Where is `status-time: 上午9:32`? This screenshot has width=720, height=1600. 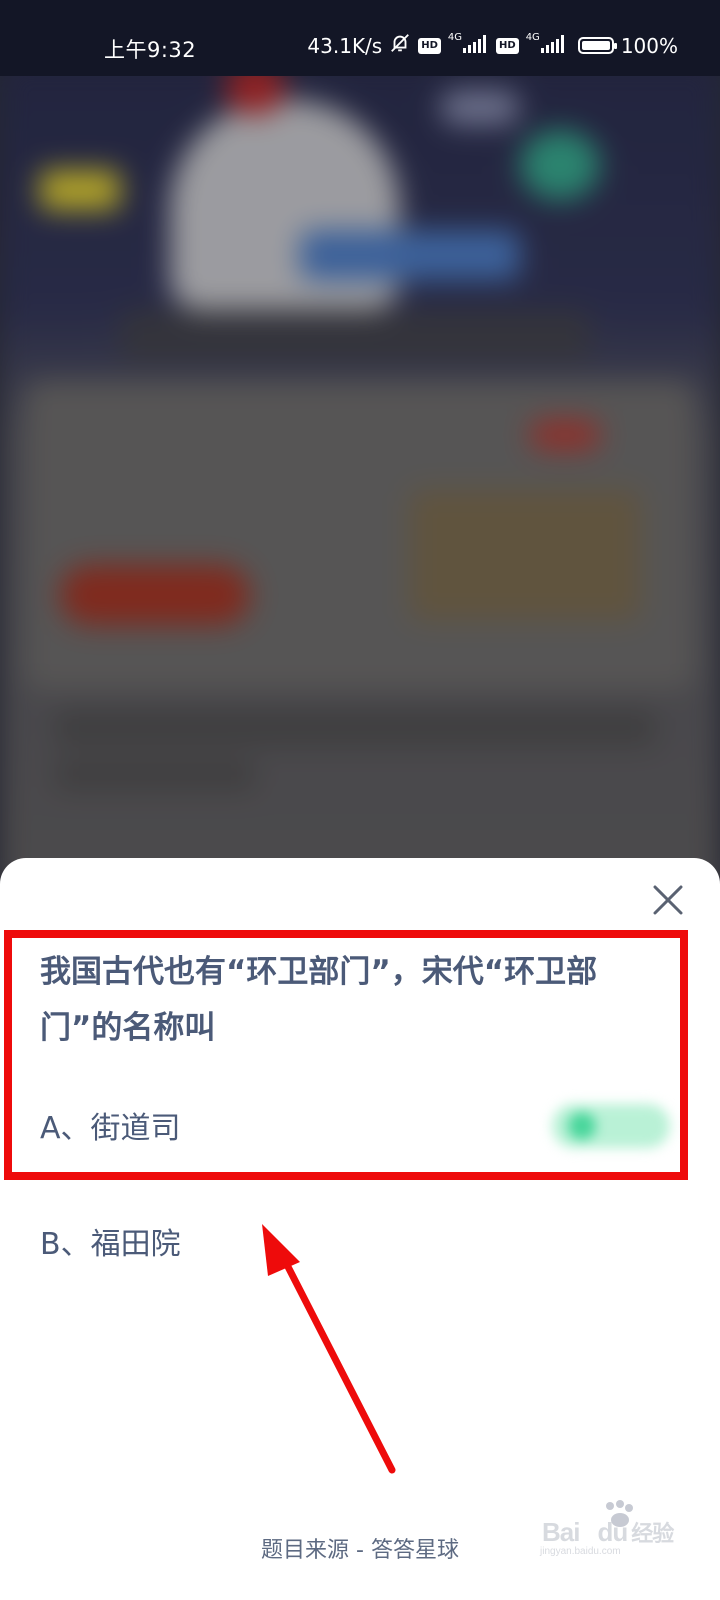 status-time: 上午9:32 is located at coordinates (150, 50).